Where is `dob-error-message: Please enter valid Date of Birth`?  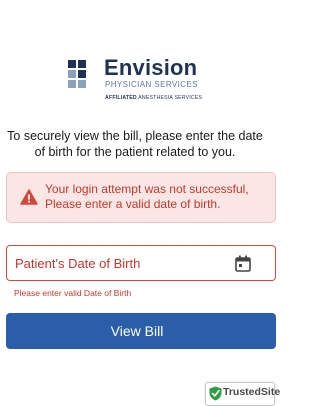 dob-error-message: Please enter valid Date of Birth is located at coordinates (73, 293).